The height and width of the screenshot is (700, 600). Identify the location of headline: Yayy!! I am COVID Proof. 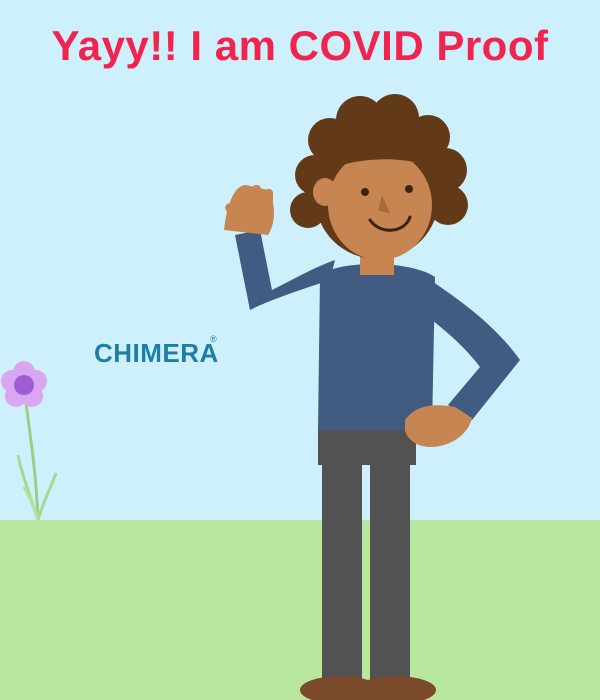
(300, 45).